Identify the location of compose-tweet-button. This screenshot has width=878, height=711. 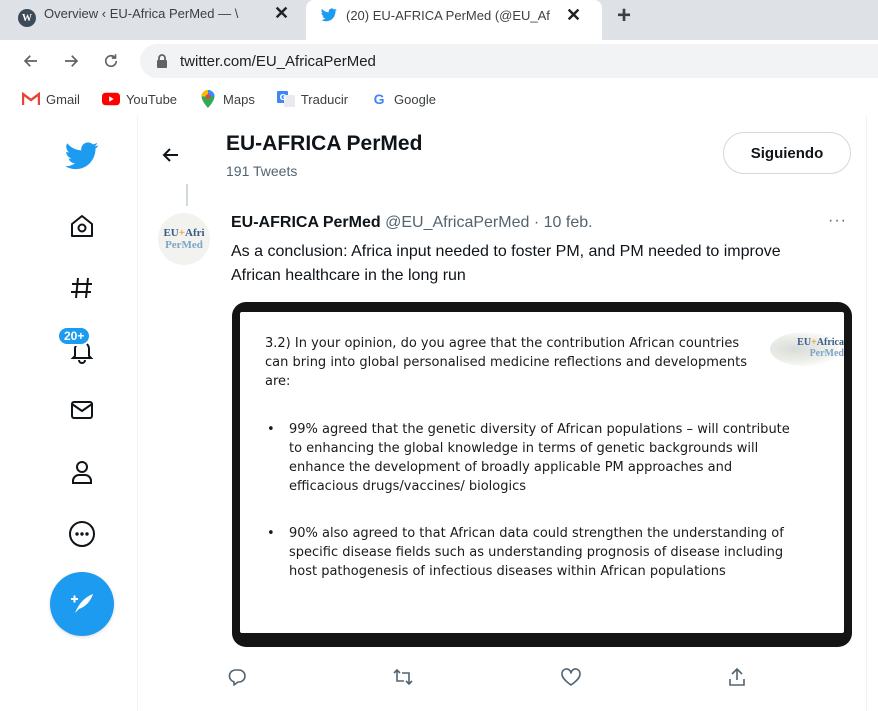
(82, 604).